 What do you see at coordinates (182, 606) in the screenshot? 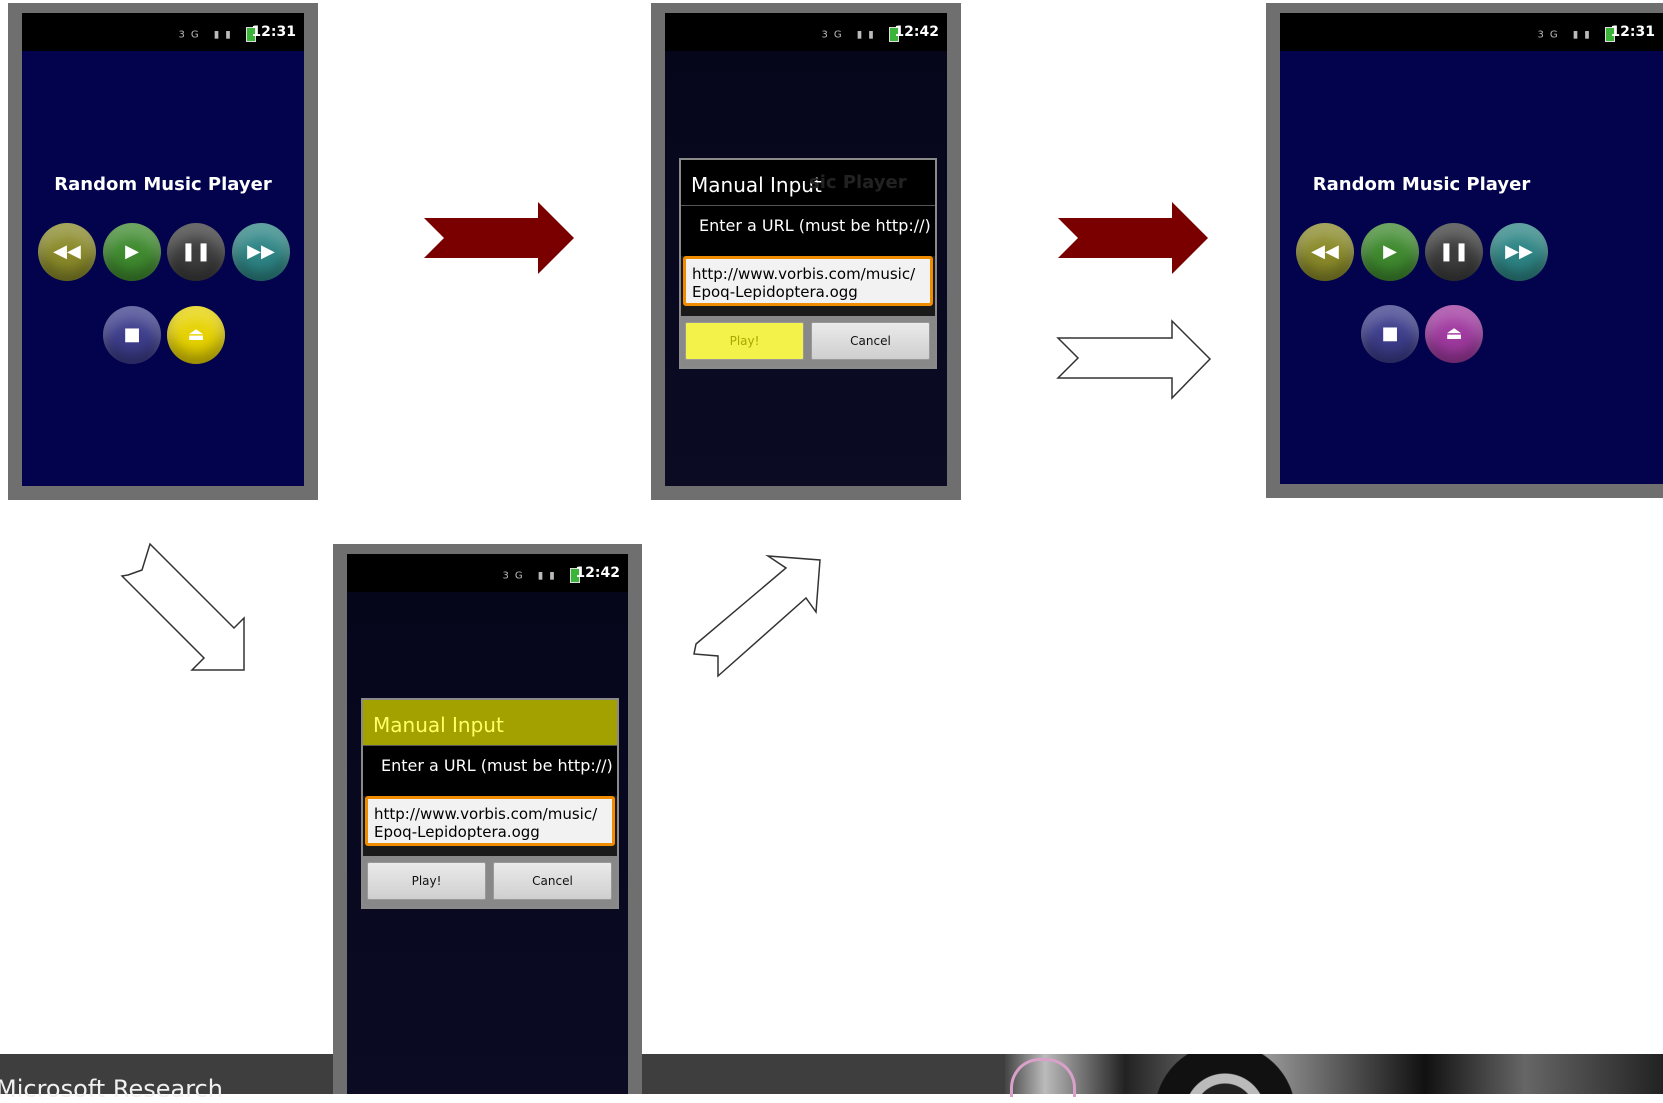
I see `outline-arrow-down-right-icon` at bounding box center [182, 606].